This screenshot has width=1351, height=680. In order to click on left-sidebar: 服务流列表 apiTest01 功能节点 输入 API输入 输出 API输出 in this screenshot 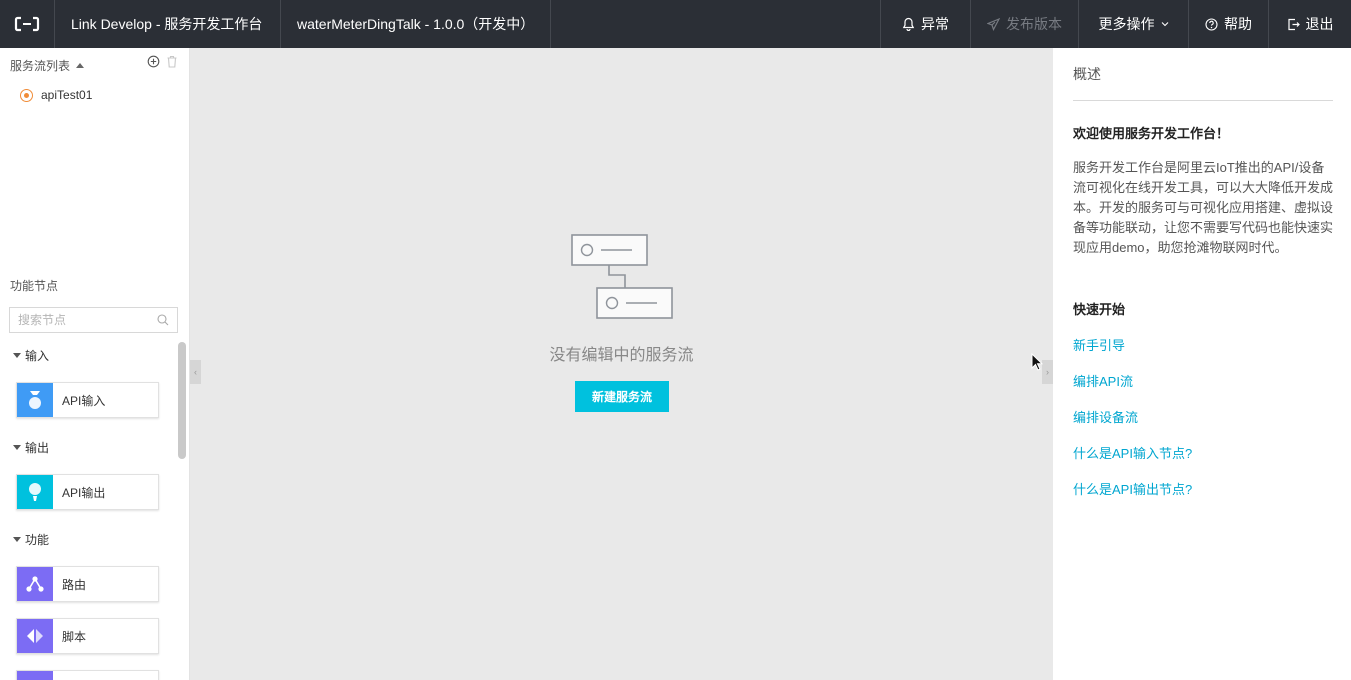, I will do `click(95, 364)`.